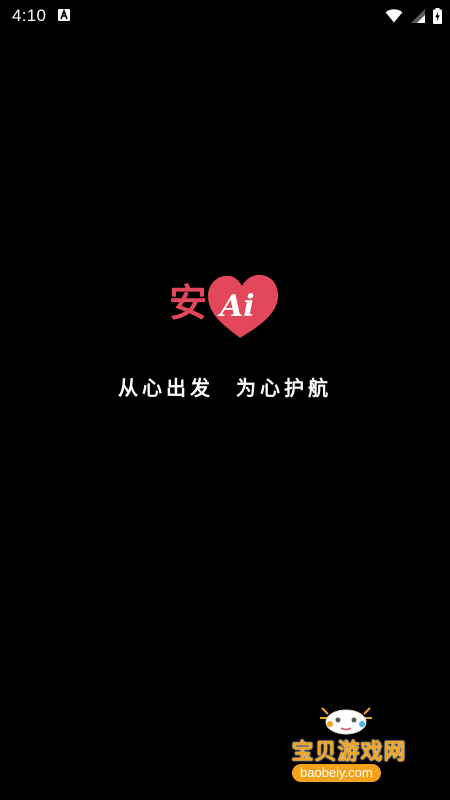 The width and height of the screenshot is (450, 800). What do you see at coordinates (336, 773) in the screenshot?
I see `watermark-url: baobeiy.com` at bounding box center [336, 773].